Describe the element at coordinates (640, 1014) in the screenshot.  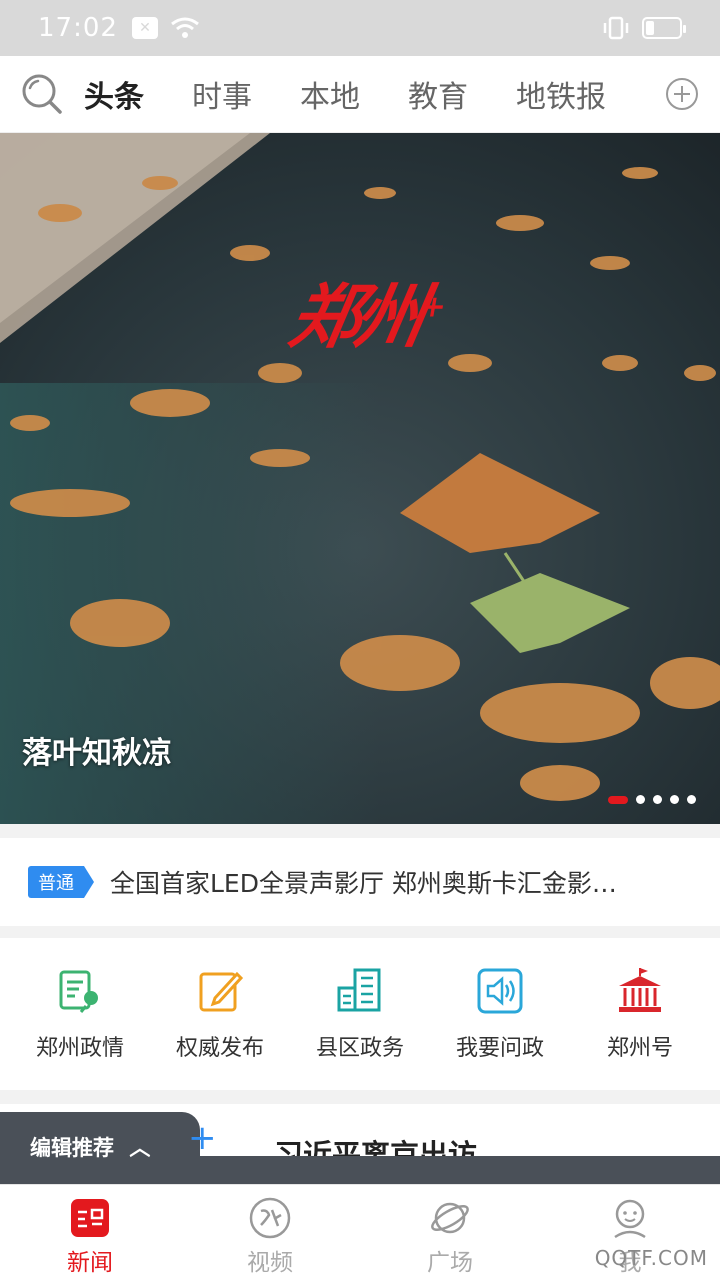
I see `quick-link-zhengzhou-account: 郑州号` at that location.